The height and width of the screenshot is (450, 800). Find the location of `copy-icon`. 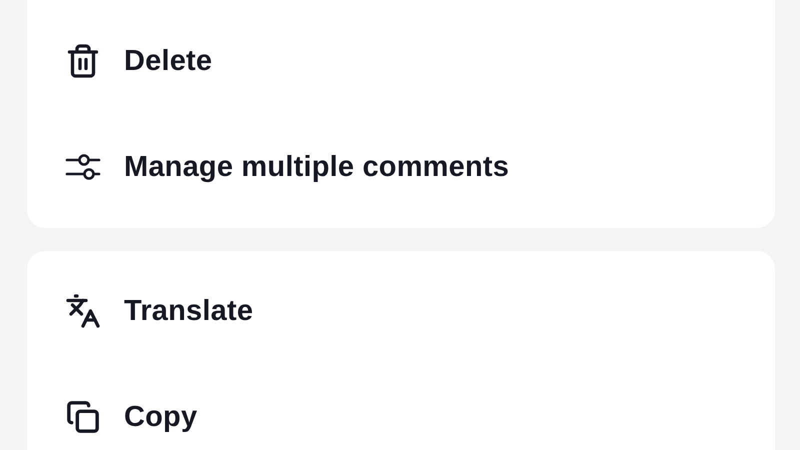

copy-icon is located at coordinates (83, 417).